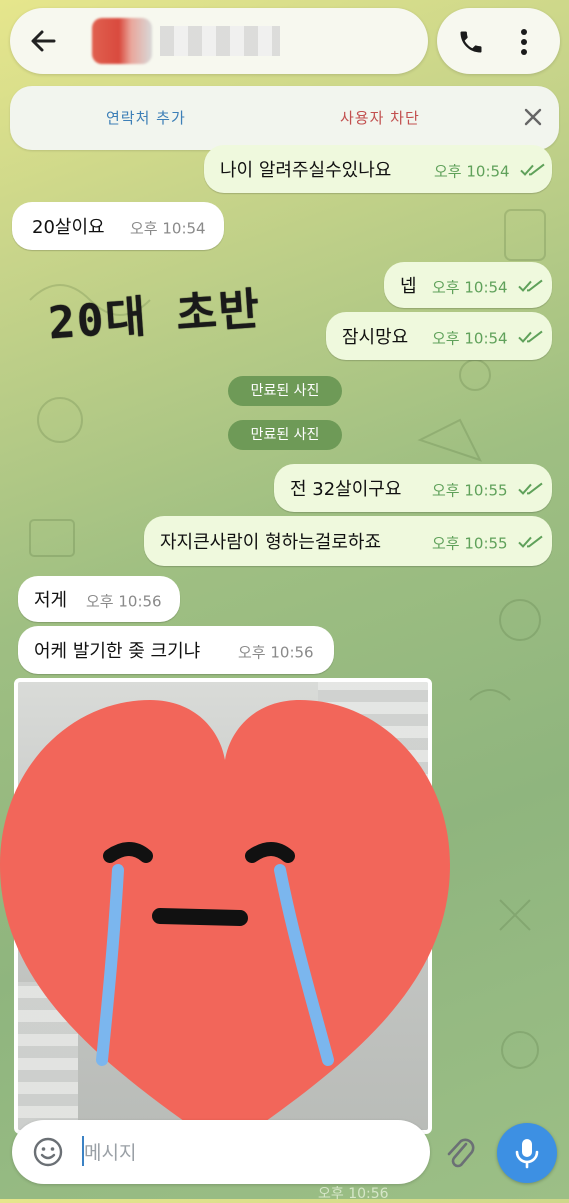  Describe the element at coordinates (243, 1152) in the screenshot. I see `message-composer: 메시지` at that location.